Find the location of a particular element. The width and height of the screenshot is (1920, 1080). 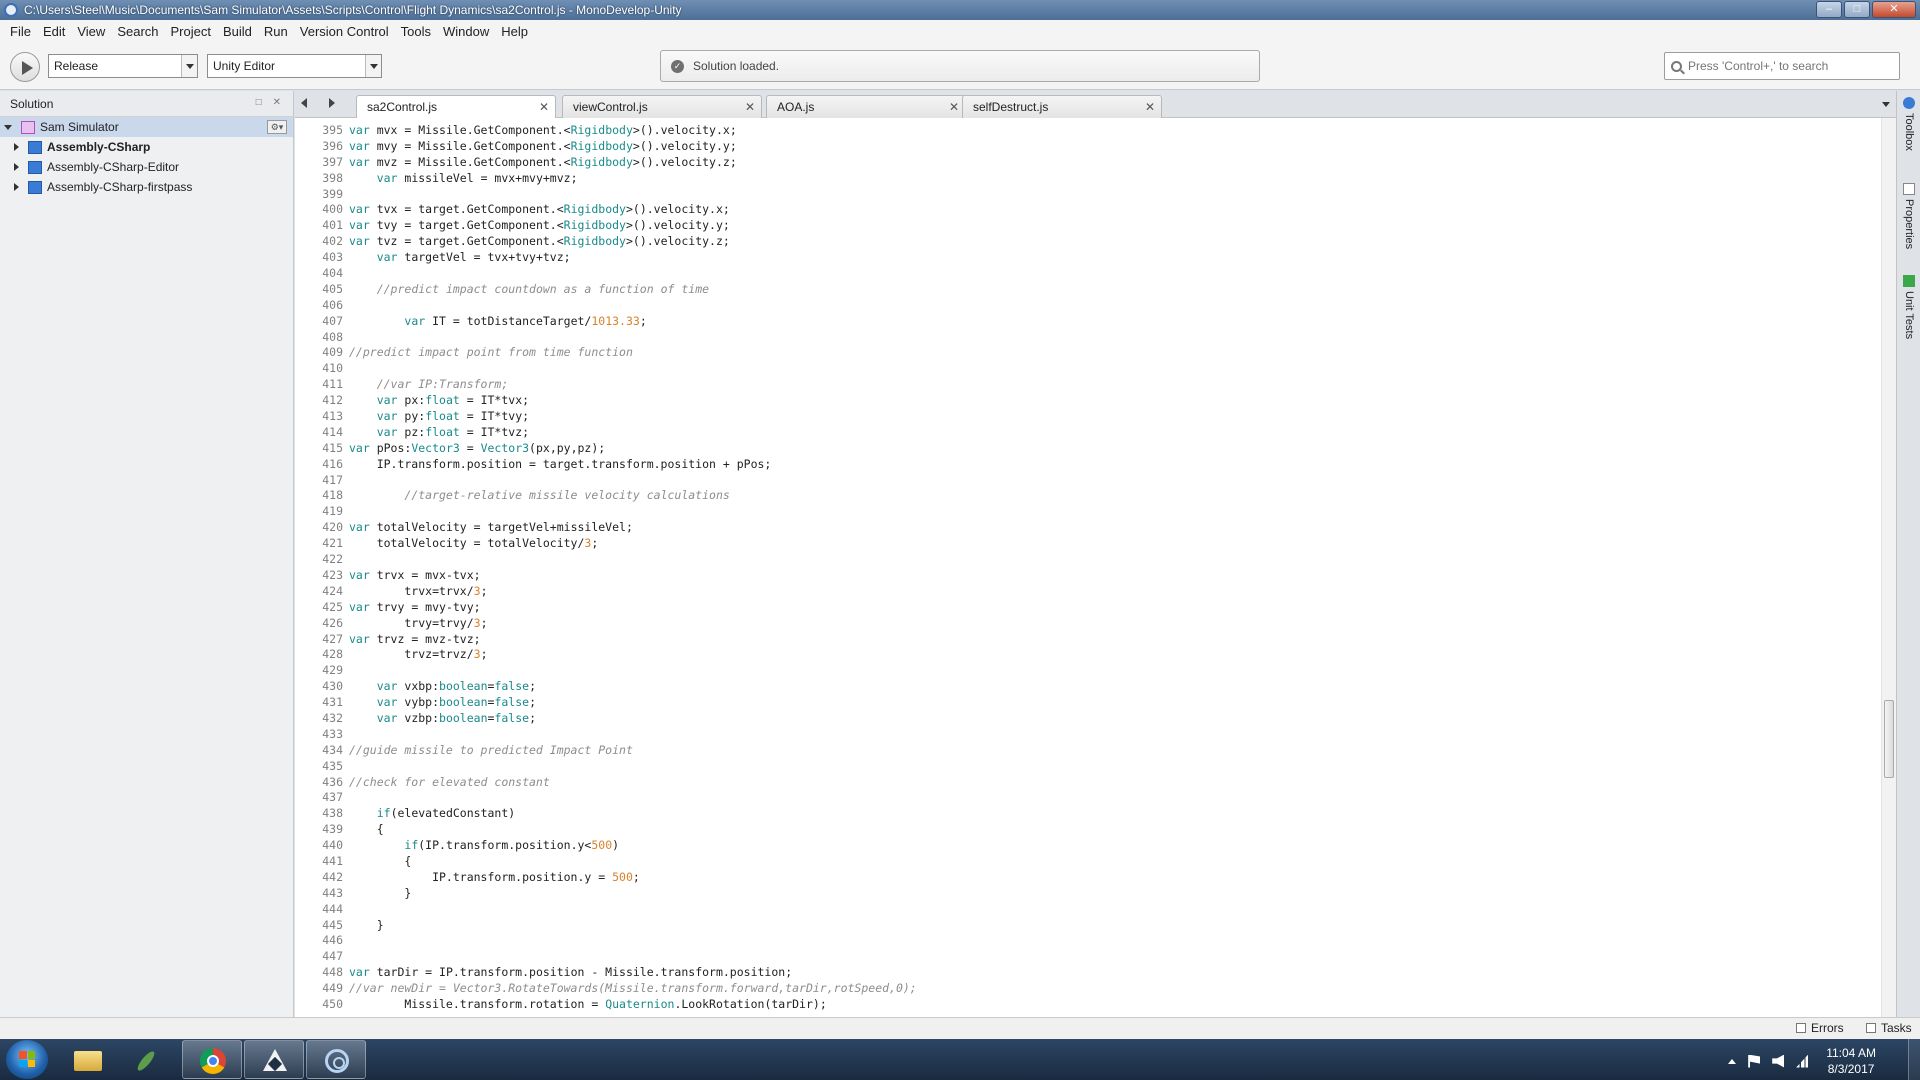

tree-item-project: Assembly-CSharp is located at coordinates (146, 147).